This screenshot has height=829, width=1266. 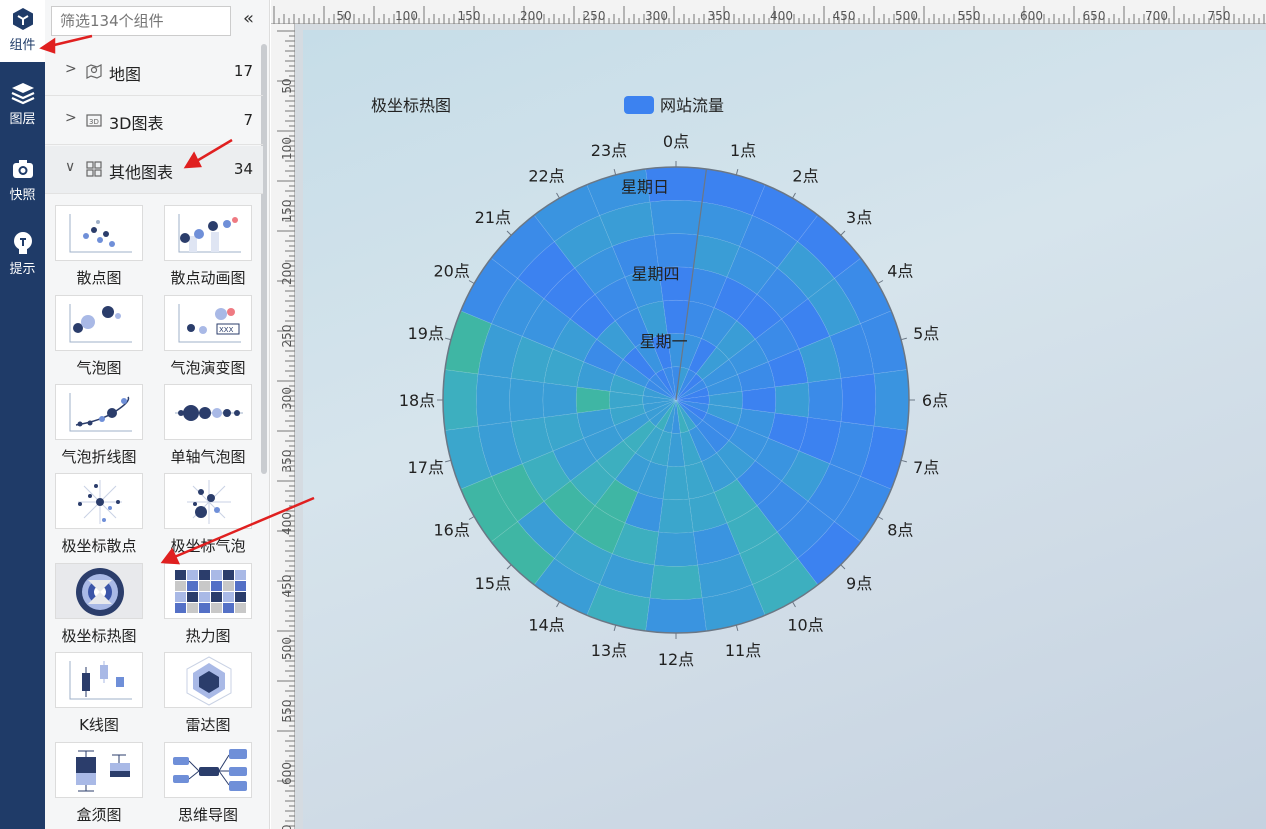 What do you see at coordinates (154, 72) in the screenshot?
I see `category-map: > 地图 17` at bounding box center [154, 72].